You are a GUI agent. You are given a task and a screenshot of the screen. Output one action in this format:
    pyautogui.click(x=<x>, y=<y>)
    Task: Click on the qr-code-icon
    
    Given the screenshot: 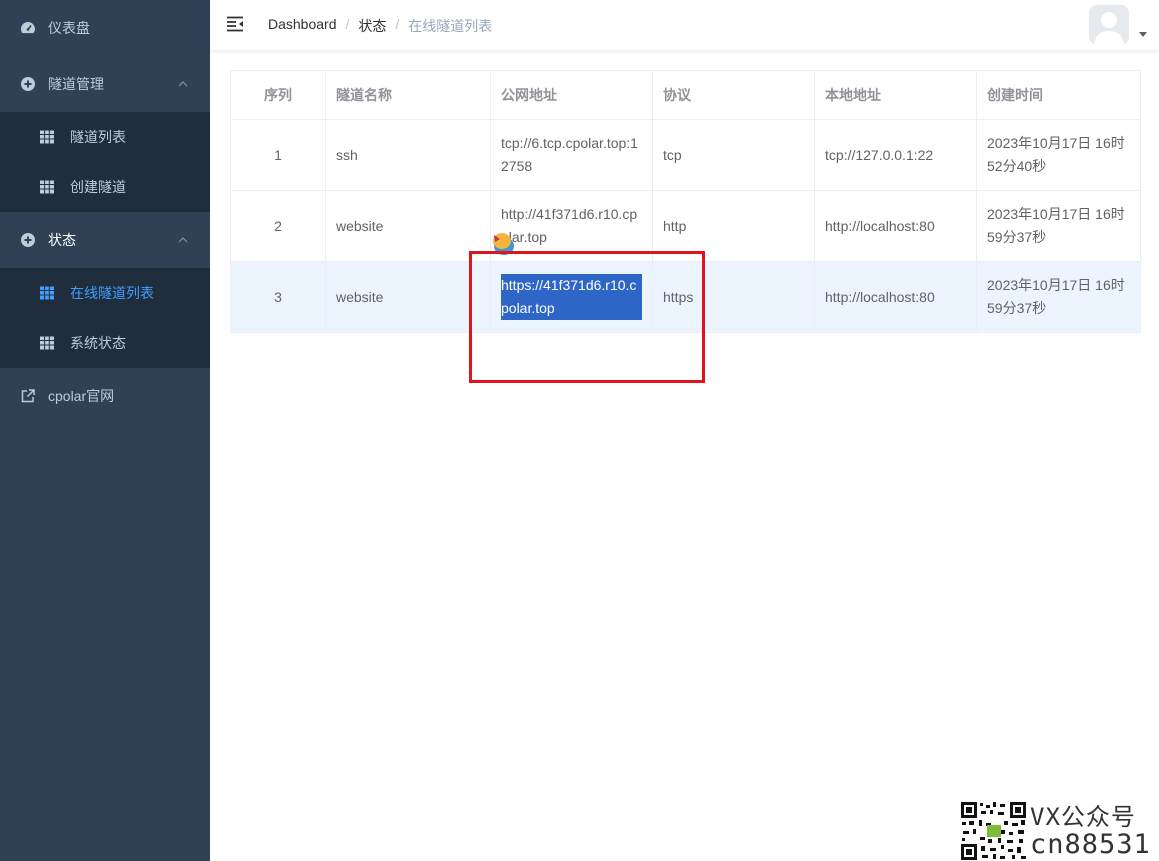 What is the action you would take?
    pyautogui.click(x=994, y=831)
    